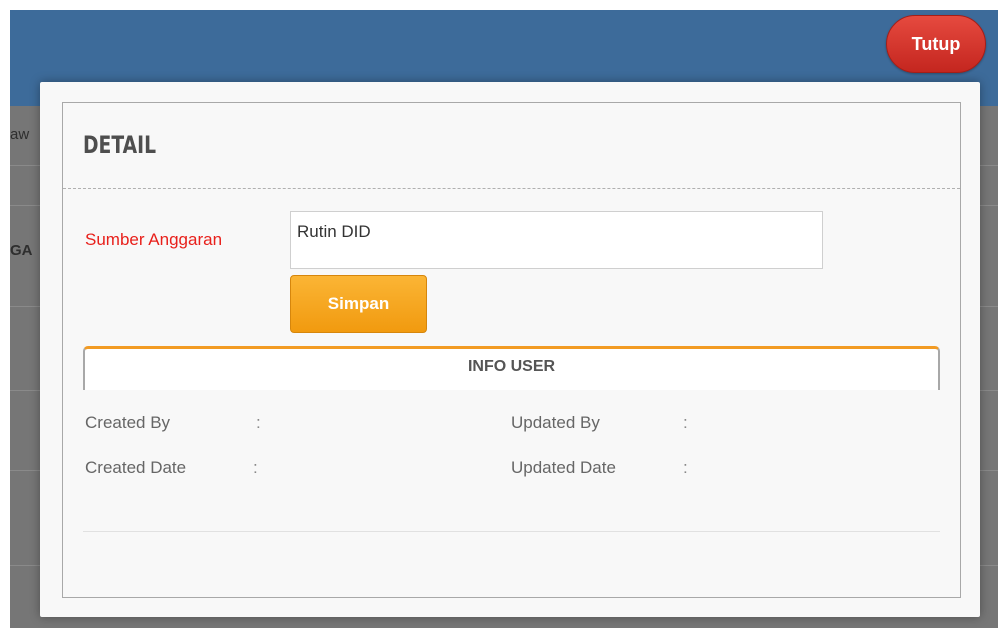  What do you see at coordinates (255, 467) in the screenshot?
I see `created-date-colon: :` at bounding box center [255, 467].